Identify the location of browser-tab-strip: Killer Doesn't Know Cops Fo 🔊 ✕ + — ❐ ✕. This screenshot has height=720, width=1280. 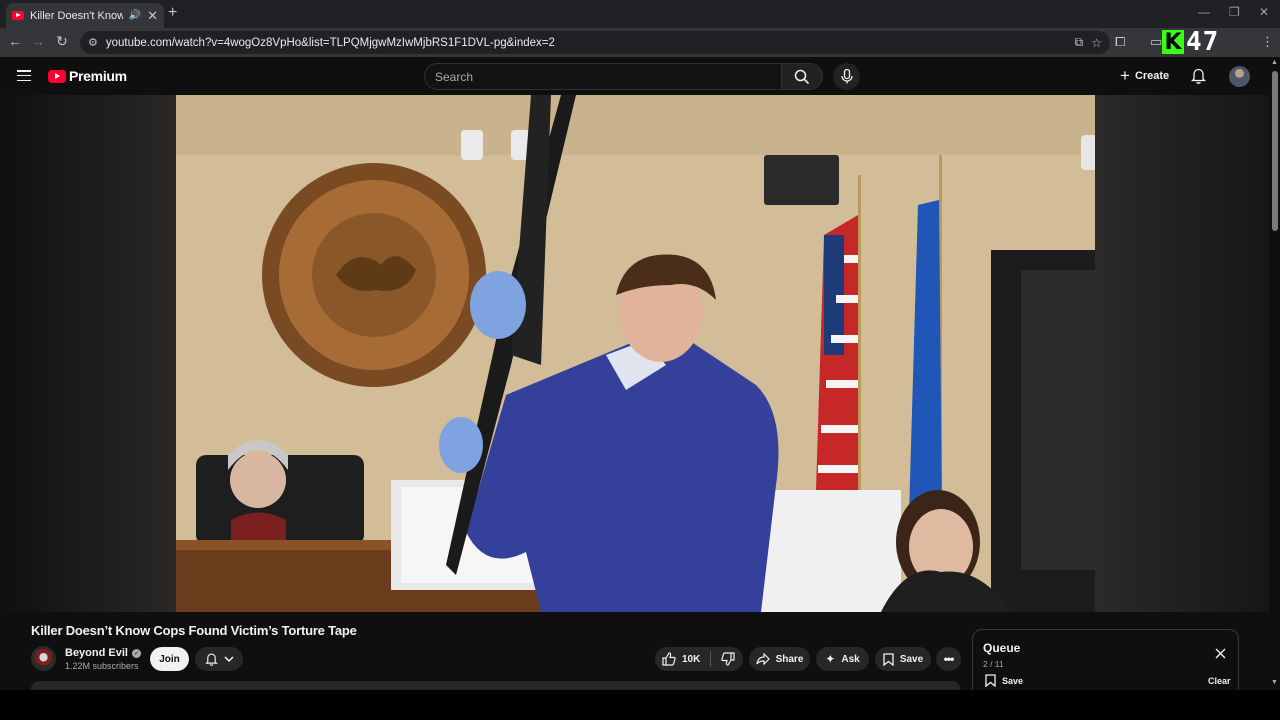
(640, 14).